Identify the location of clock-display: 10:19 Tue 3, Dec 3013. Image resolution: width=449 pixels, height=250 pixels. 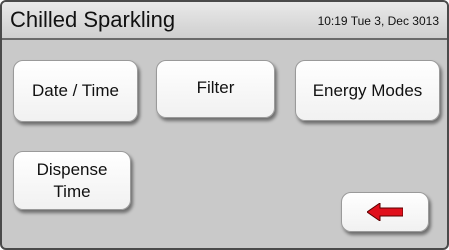
(378, 21).